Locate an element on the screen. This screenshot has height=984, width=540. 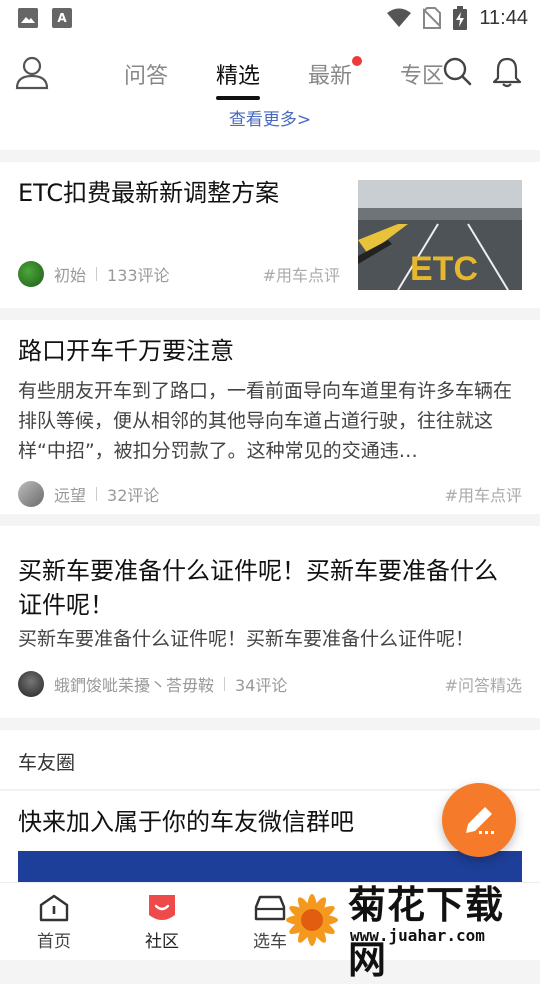
circle-post-title: 快来加入属于你的车友微信群吧 is located at coordinates (186, 822).